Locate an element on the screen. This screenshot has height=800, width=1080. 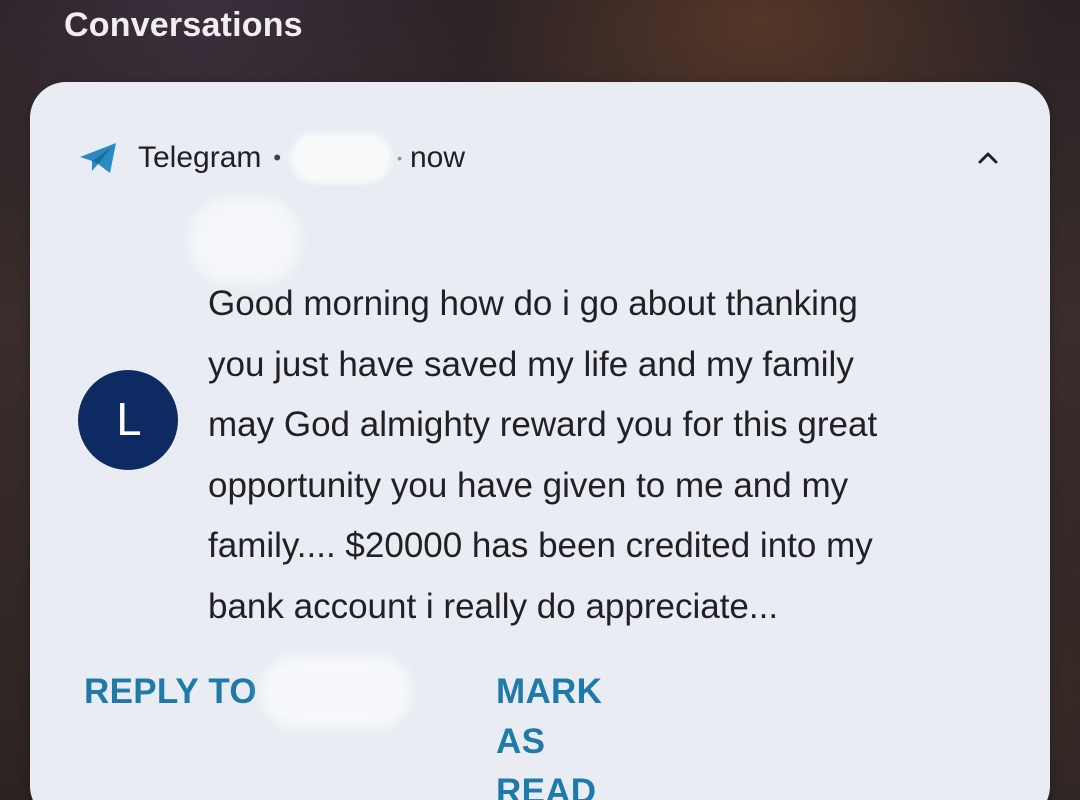
notification-header: Telegram • • now is located at coordinates (272, 158).